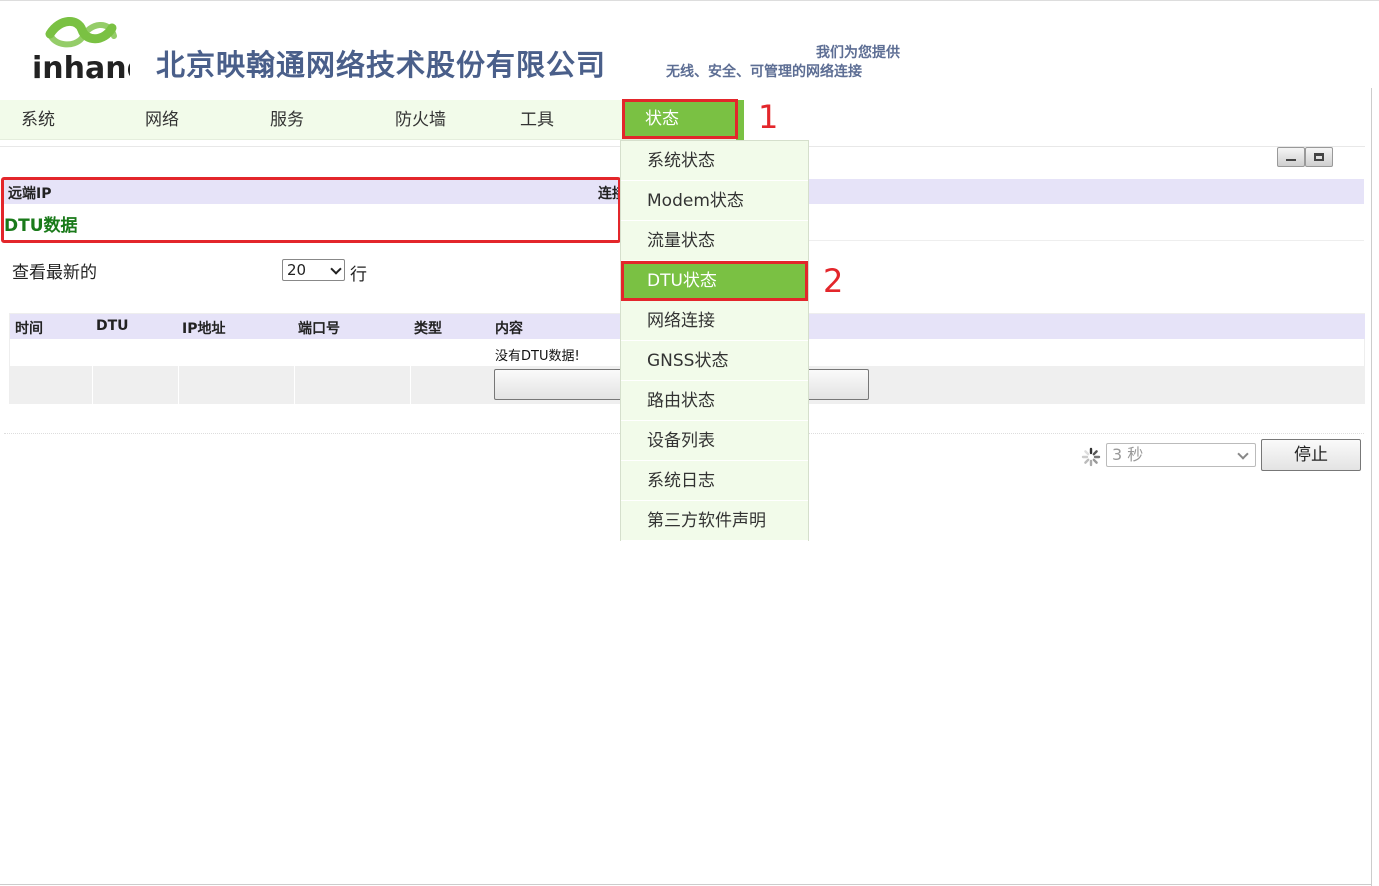  I want to click on minimize-button, so click(1291, 157).